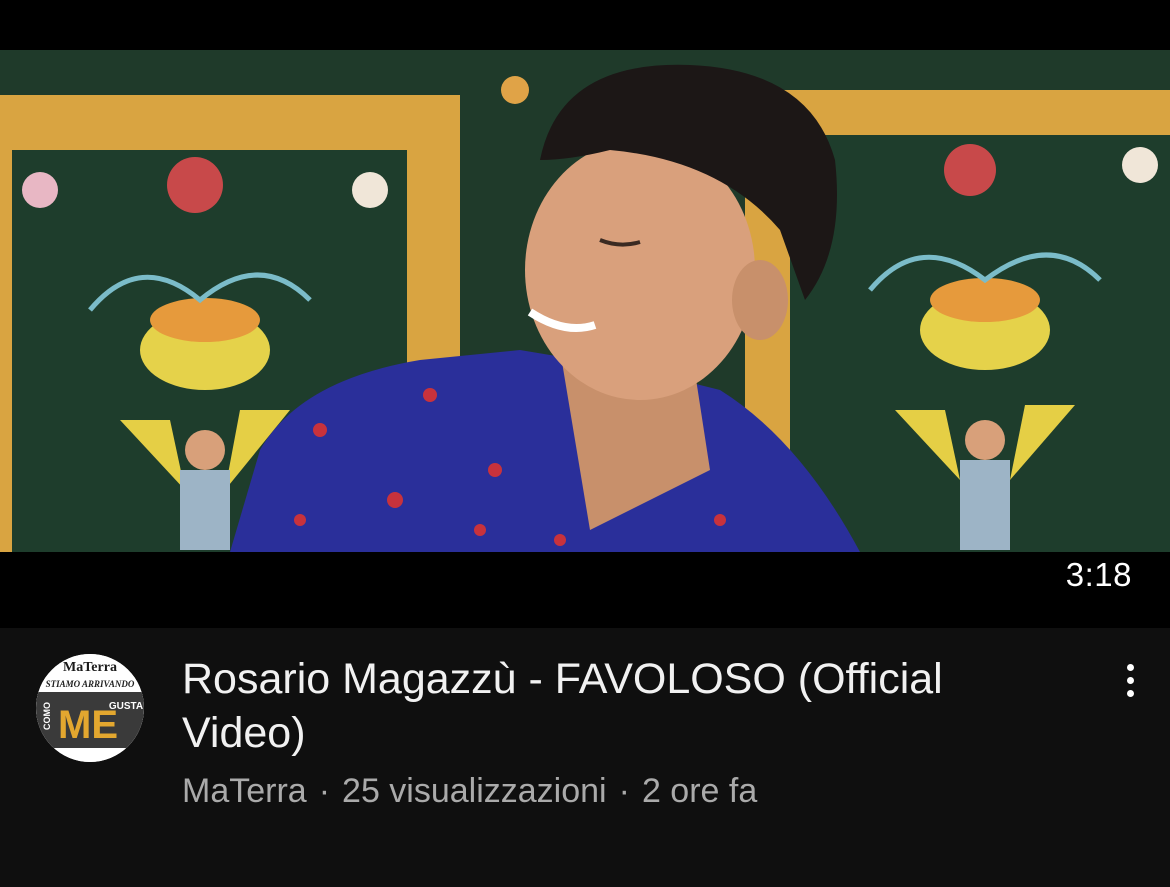  Describe the element at coordinates (244, 791) in the screenshot. I see `channel-name: MaTerra` at that location.